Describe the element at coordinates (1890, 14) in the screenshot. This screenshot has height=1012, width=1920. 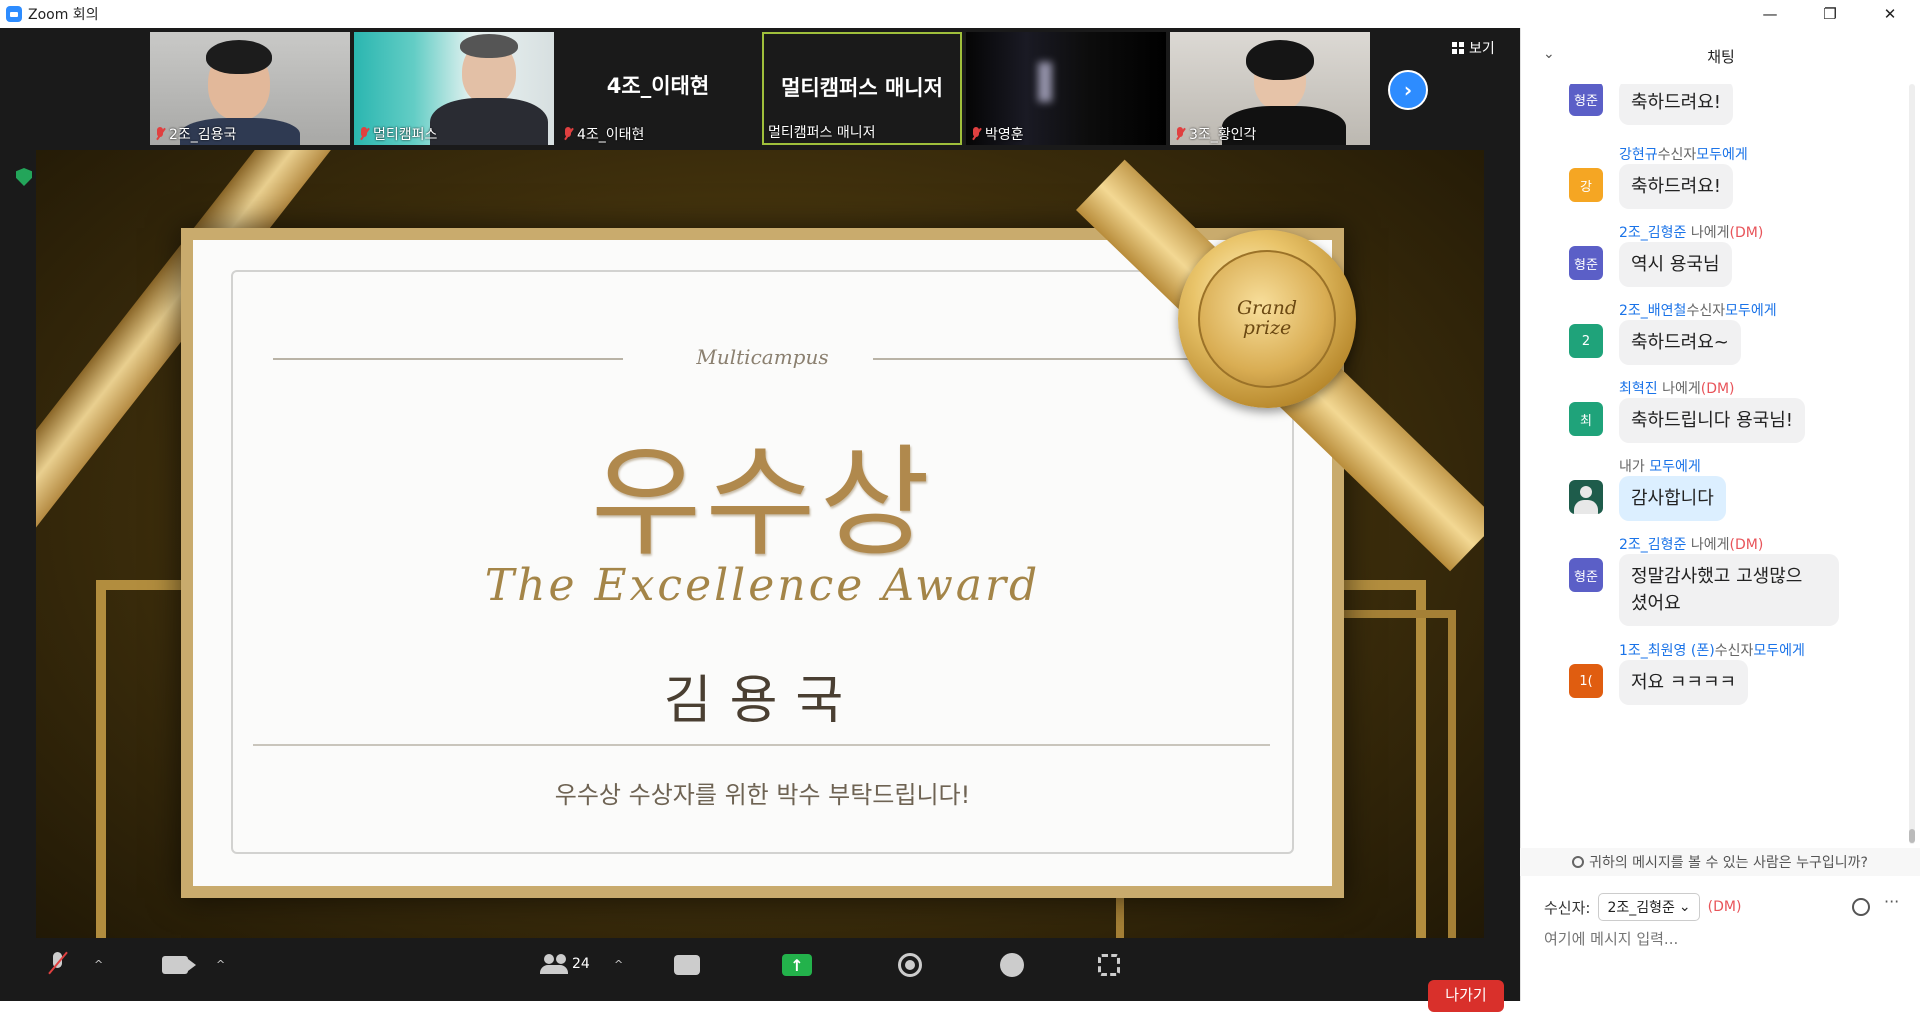
I see `close-button: ✕` at that location.